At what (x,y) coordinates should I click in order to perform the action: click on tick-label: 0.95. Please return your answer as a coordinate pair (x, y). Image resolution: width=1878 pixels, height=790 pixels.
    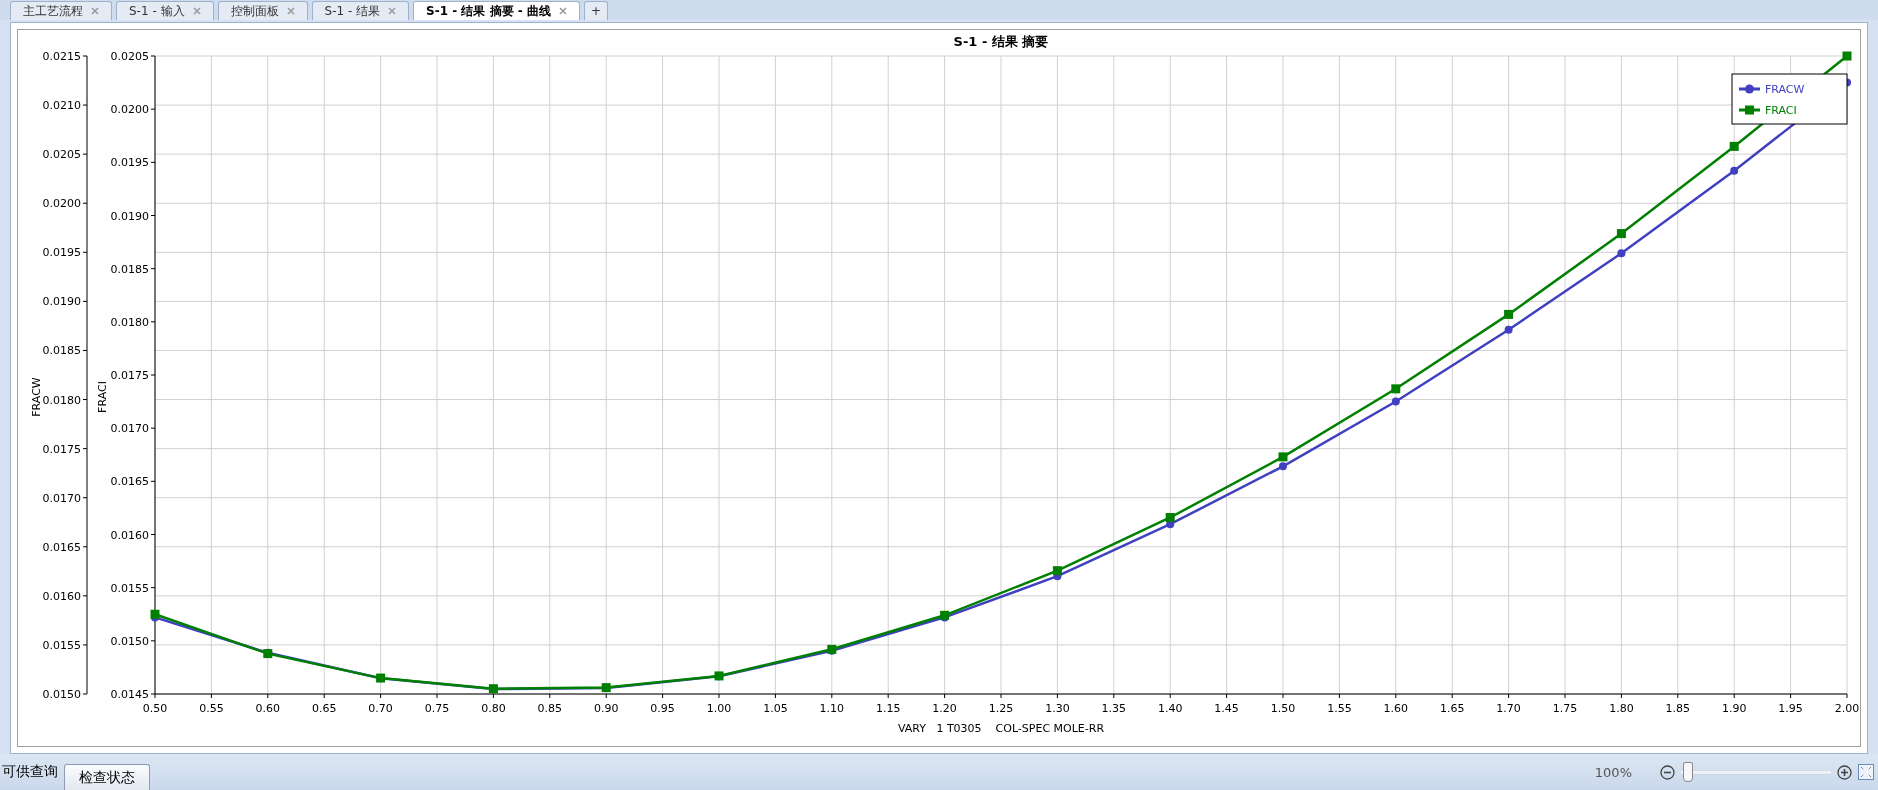
    Looking at the image, I should click on (662, 708).